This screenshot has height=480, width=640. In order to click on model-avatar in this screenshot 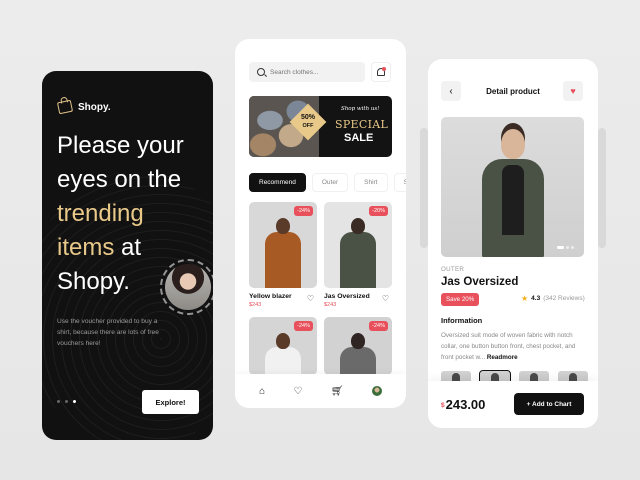, I will do `click(186, 287)`.